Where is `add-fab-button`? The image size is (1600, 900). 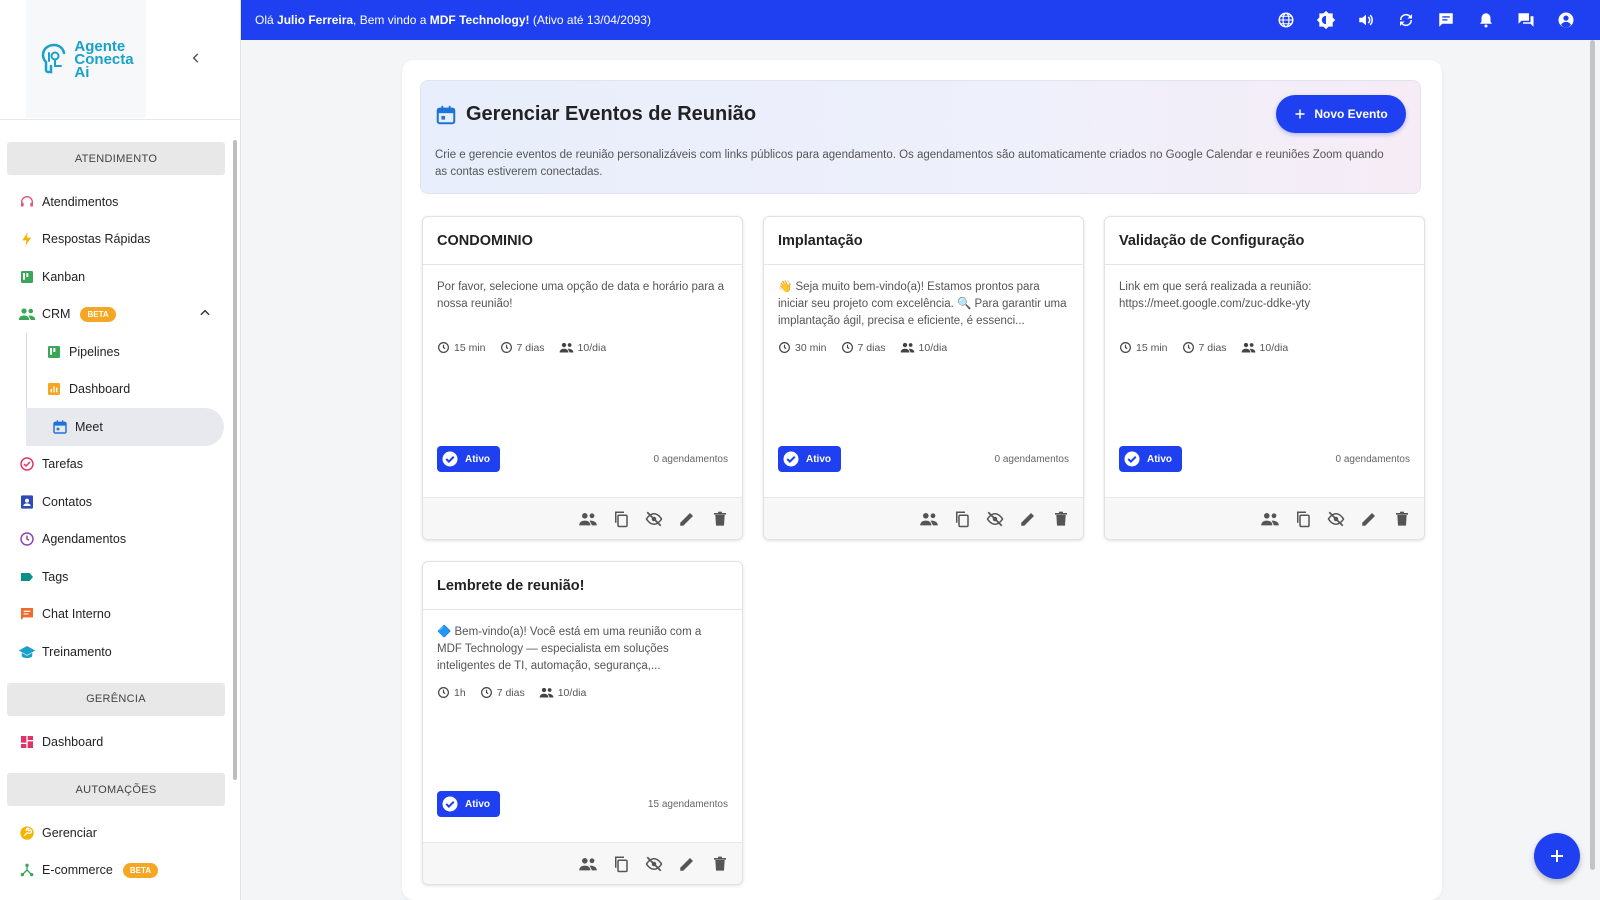
add-fab-button is located at coordinates (1557, 856).